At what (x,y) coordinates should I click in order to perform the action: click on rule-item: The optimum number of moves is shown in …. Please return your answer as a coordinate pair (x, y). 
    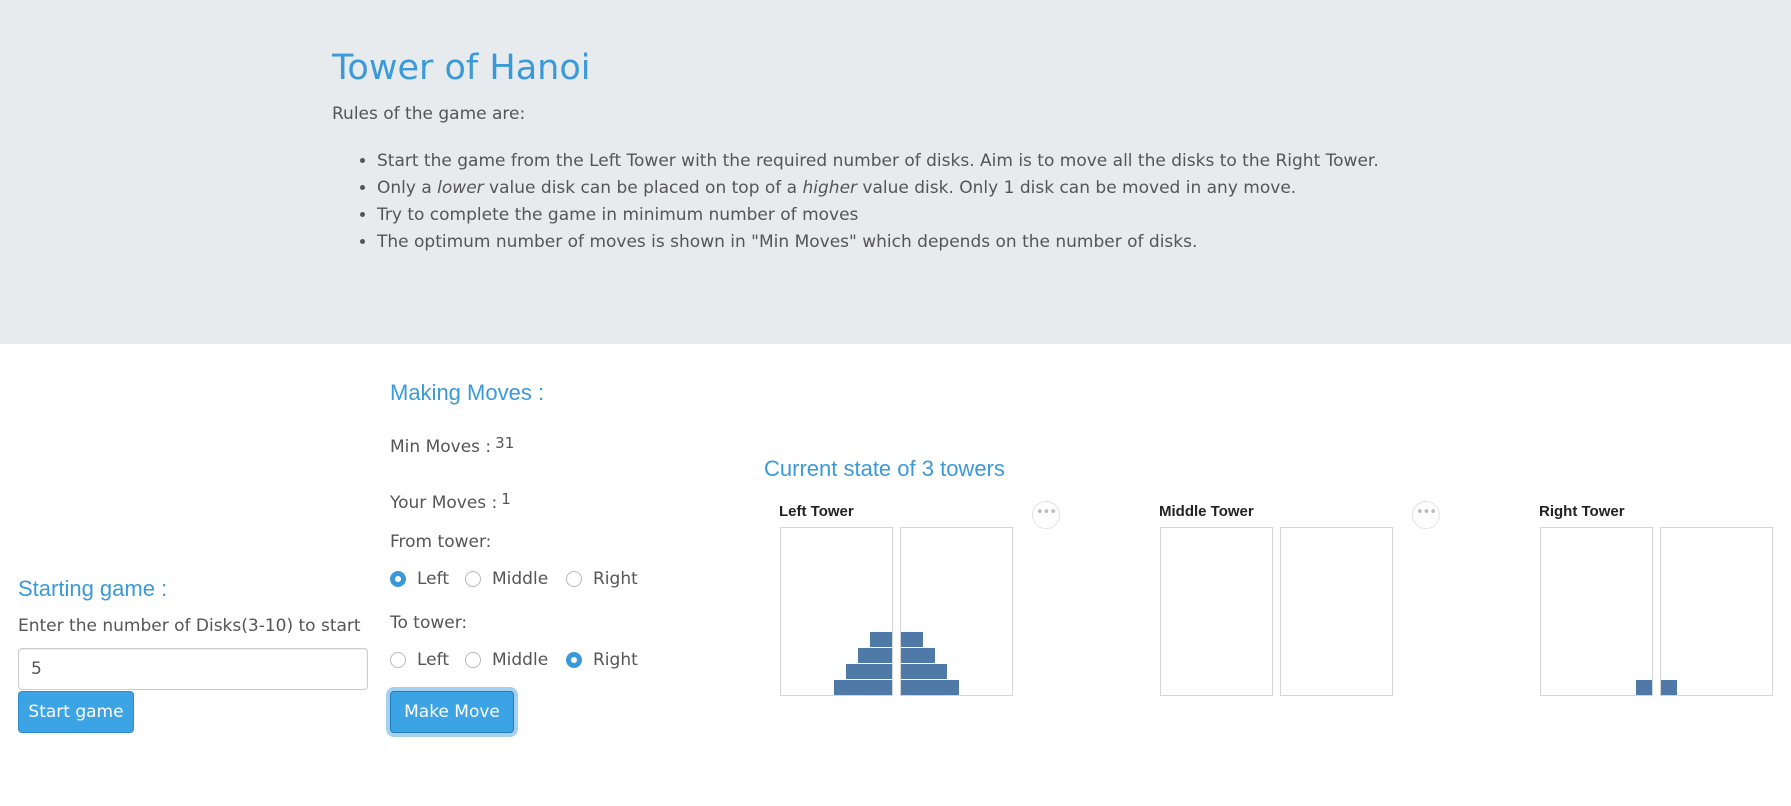
    Looking at the image, I should click on (878, 242).